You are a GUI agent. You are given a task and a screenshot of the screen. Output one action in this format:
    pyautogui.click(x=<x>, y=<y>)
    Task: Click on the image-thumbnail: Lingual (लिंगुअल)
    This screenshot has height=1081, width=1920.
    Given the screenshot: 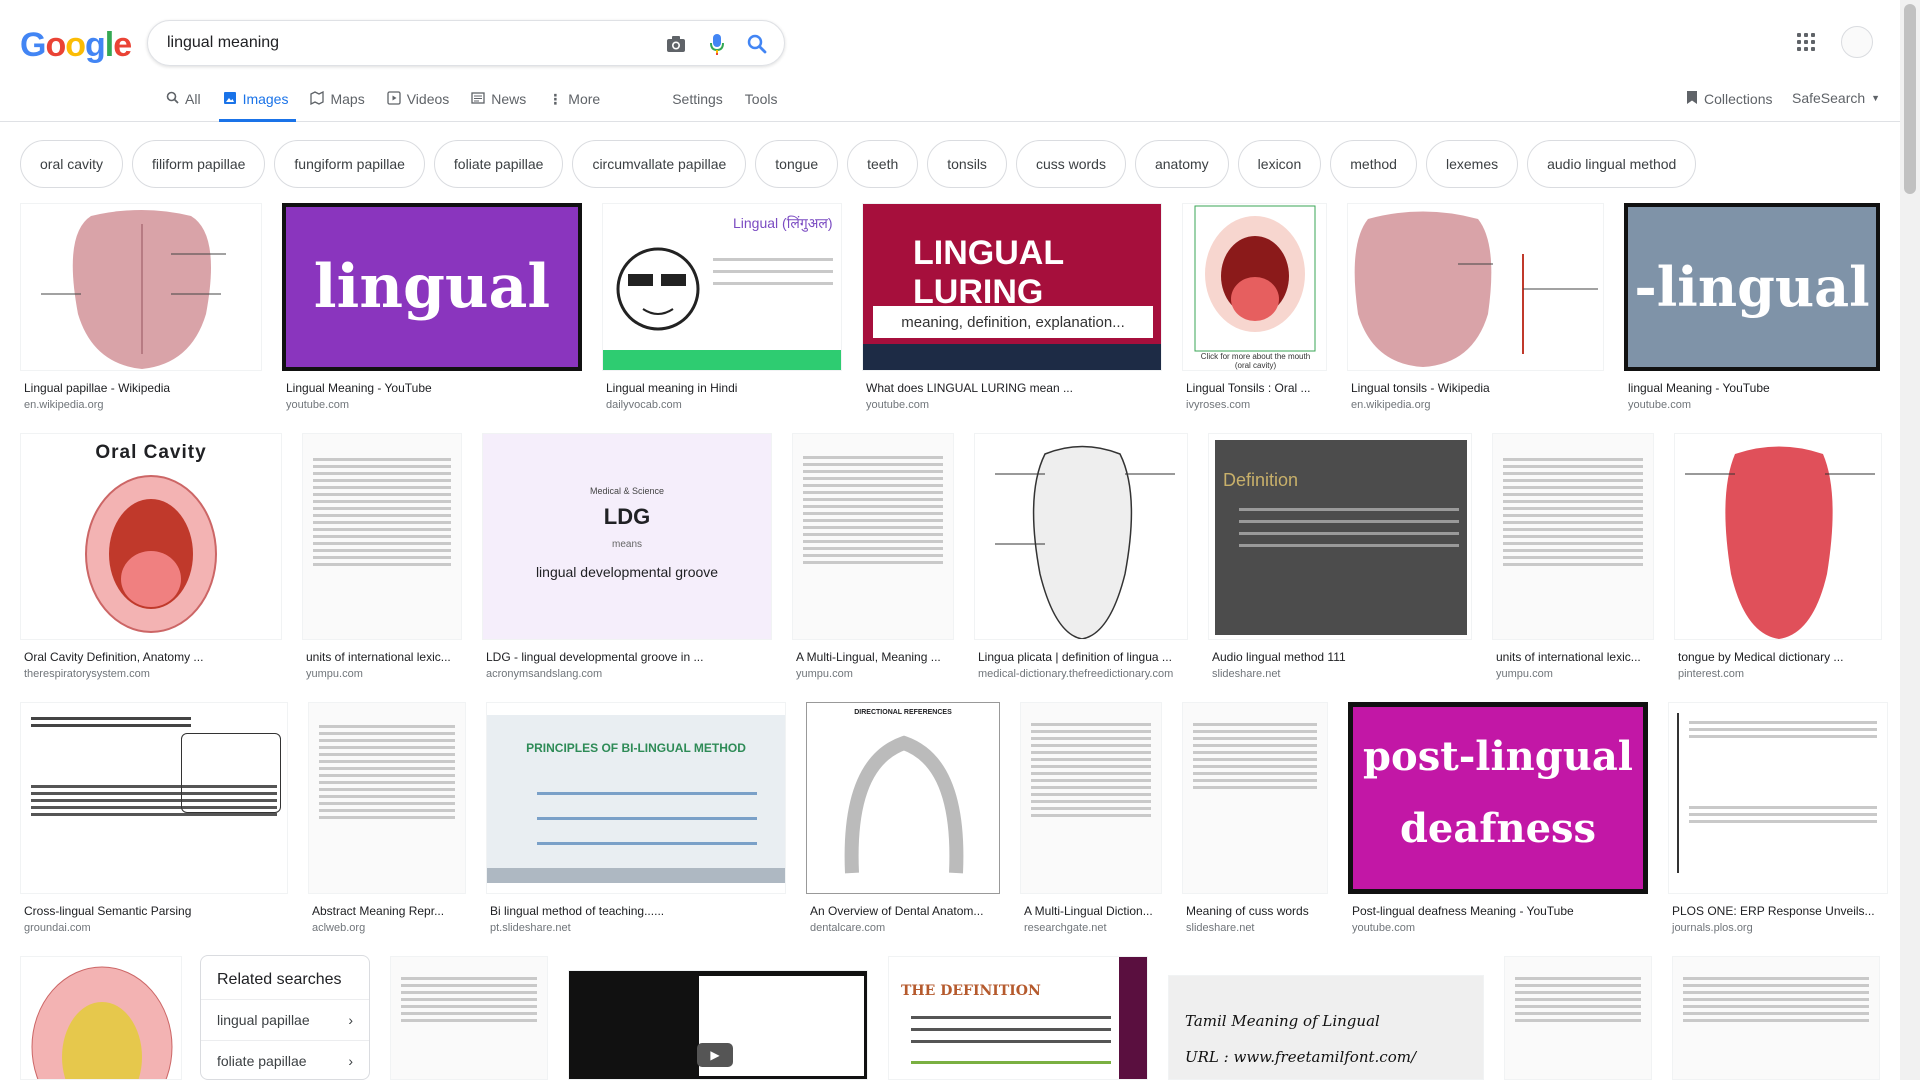 What is the action you would take?
    pyautogui.click(x=722, y=287)
    